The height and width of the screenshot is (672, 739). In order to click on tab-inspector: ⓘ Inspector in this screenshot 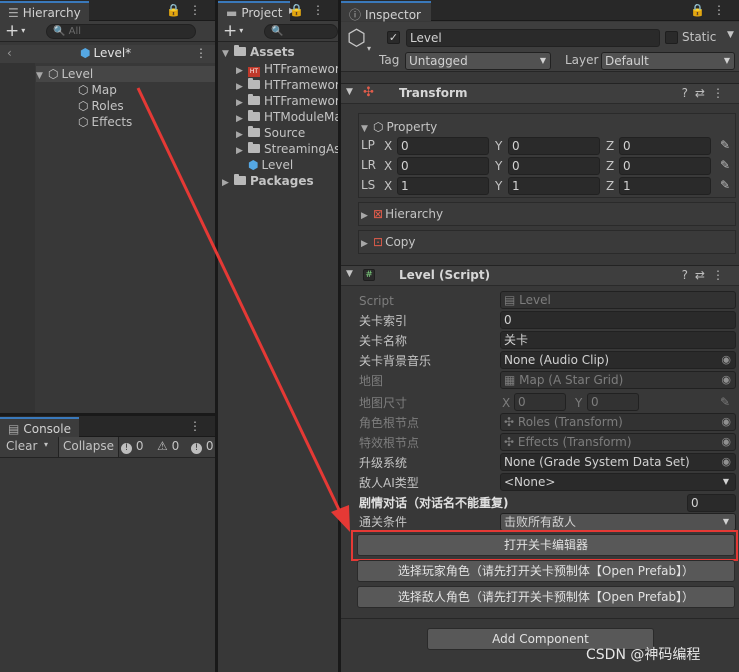, I will do `click(386, 11)`.